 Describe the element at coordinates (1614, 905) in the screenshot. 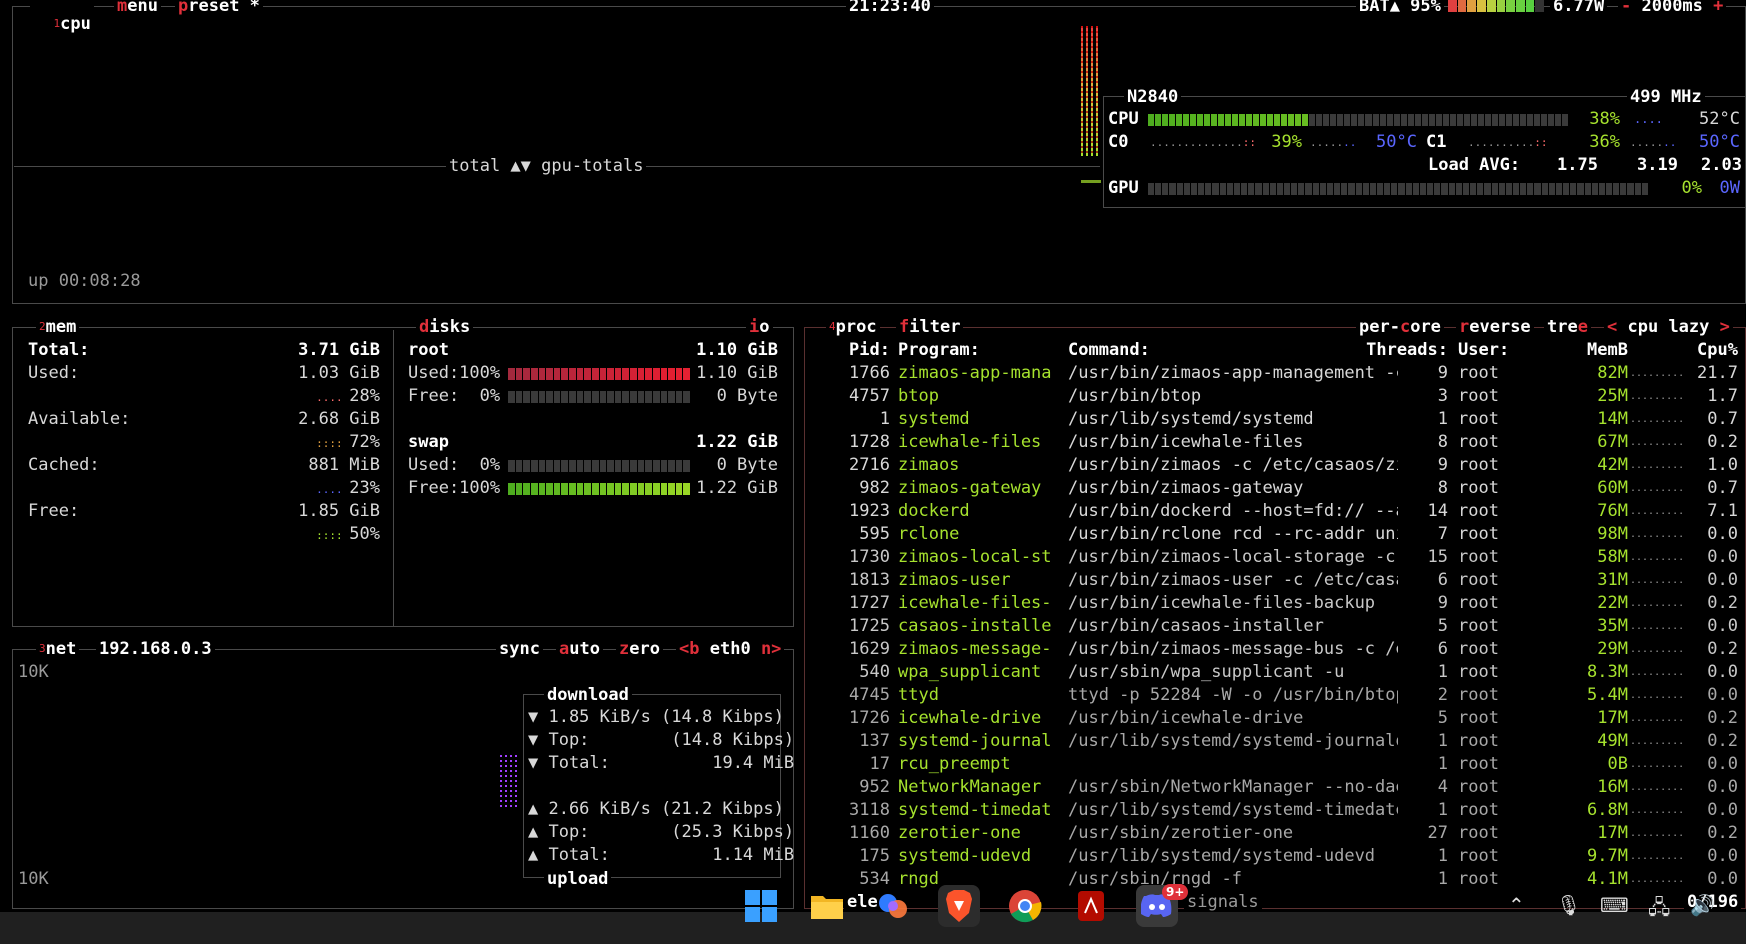

I see `keyboard-icon: ⌨` at that location.